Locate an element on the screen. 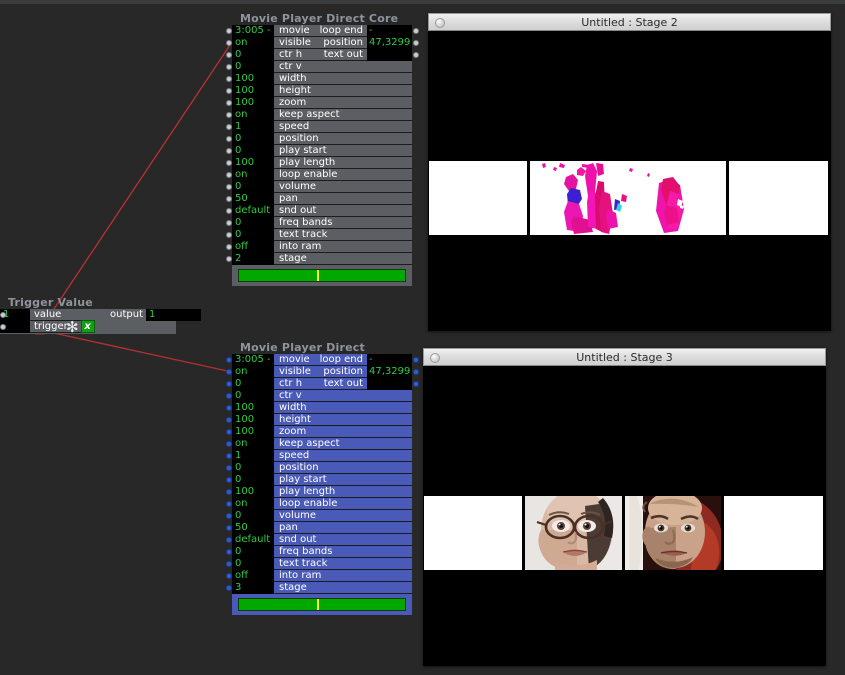 Image resolution: width=845 pixels, height=675 pixels. input-row-height: 100 height is located at coordinates (319, 91).